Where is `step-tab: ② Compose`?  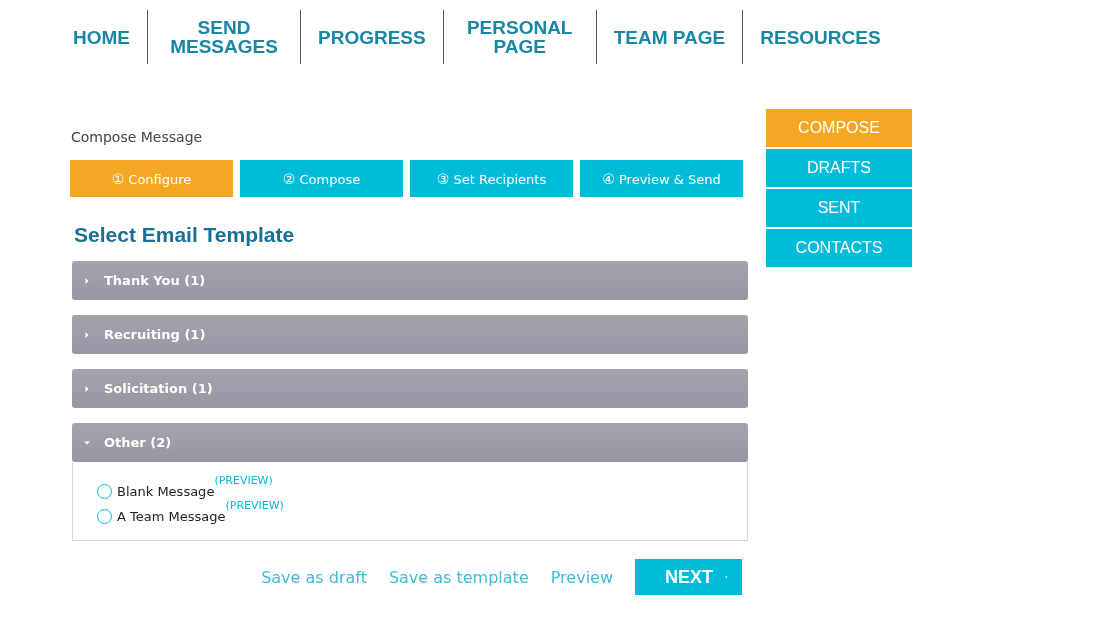 step-tab: ② Compose is located at coordinates (321, 178).